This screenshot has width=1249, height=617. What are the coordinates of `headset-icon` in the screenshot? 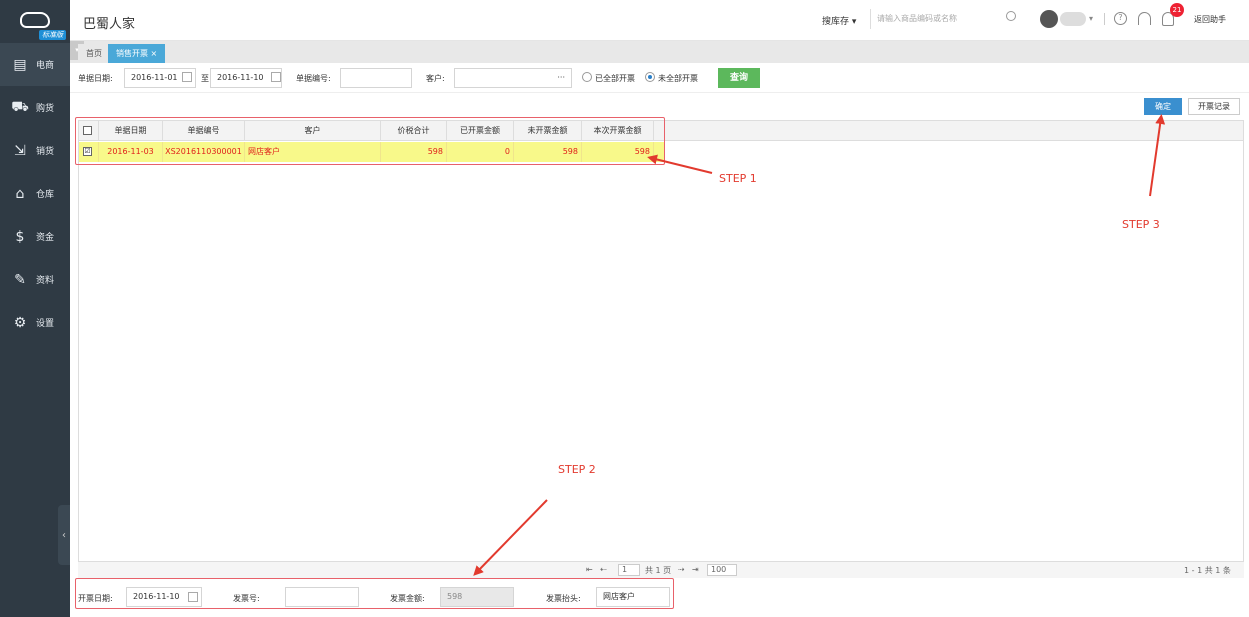 It's located at (1144, 18).